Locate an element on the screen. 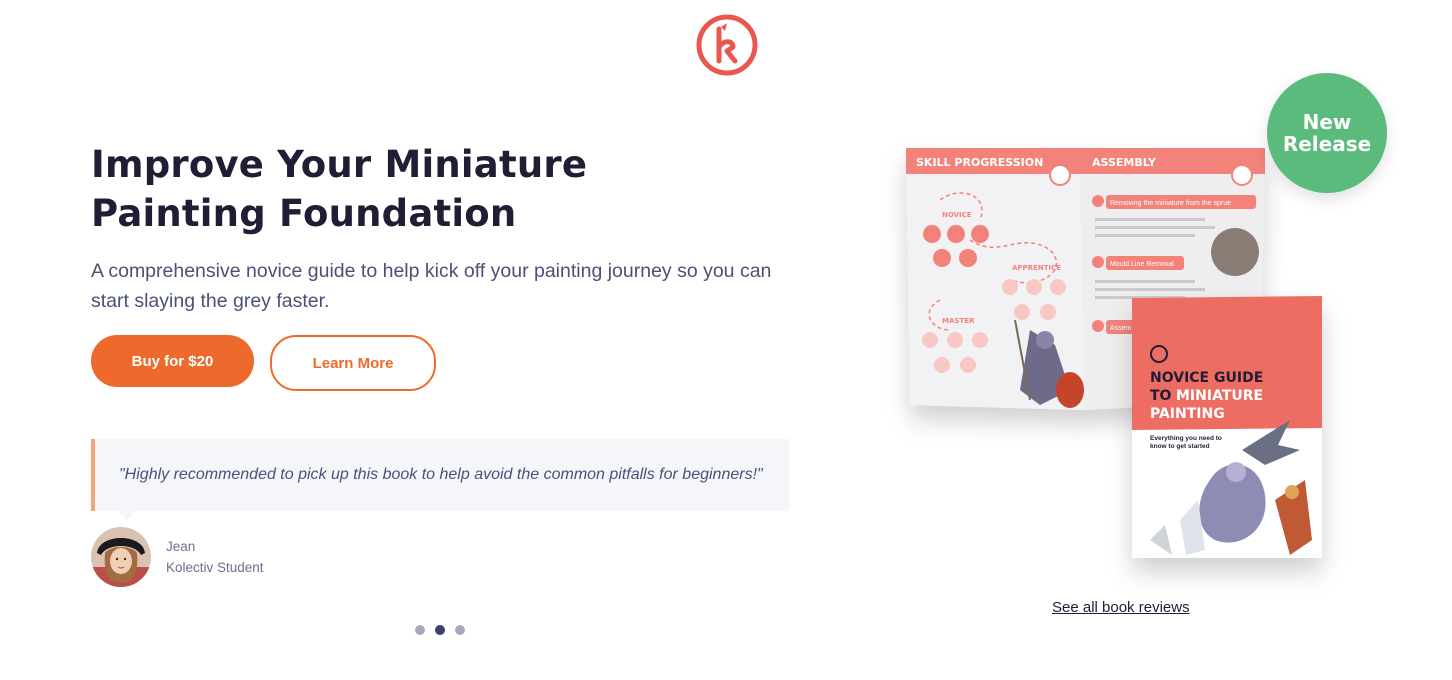 This screenshot has height=680, width=1452. cover-subtitle-line1: Everything you need to is located at coordinates (1186, 438).